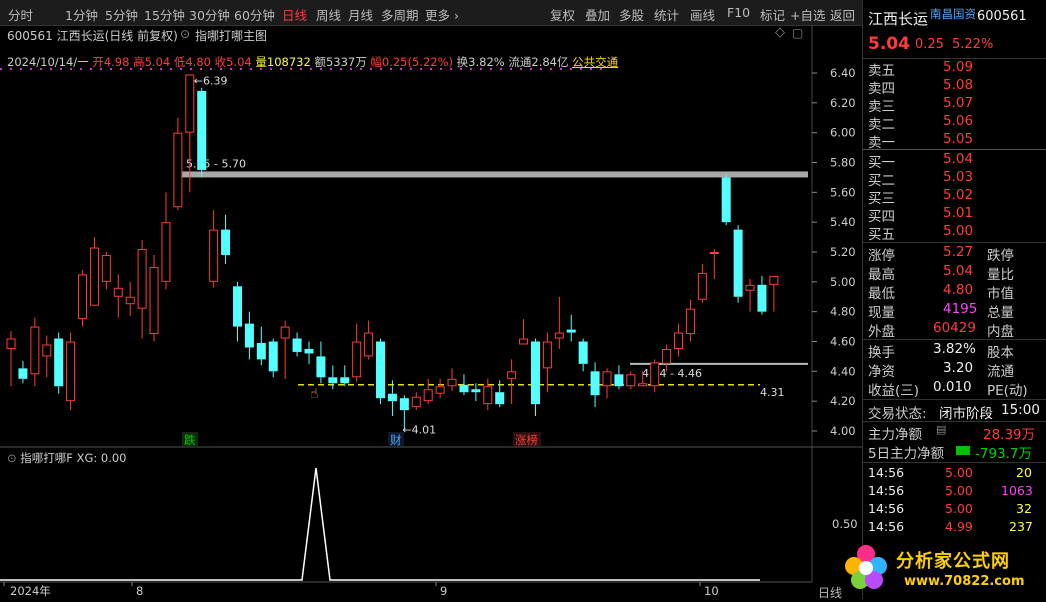  I want to click on y-tick-label: 4.60, so click(843, 342).